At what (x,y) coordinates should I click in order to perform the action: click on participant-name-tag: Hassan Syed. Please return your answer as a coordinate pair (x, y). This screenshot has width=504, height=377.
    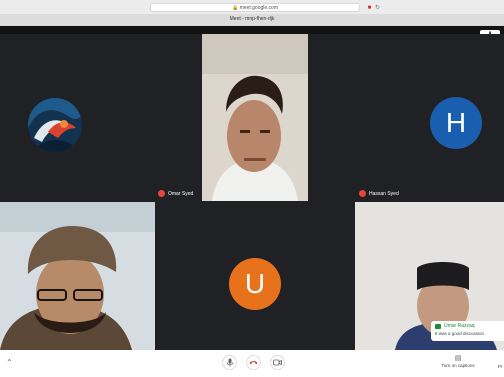
    Looking at the image, I should click on (379, 193).